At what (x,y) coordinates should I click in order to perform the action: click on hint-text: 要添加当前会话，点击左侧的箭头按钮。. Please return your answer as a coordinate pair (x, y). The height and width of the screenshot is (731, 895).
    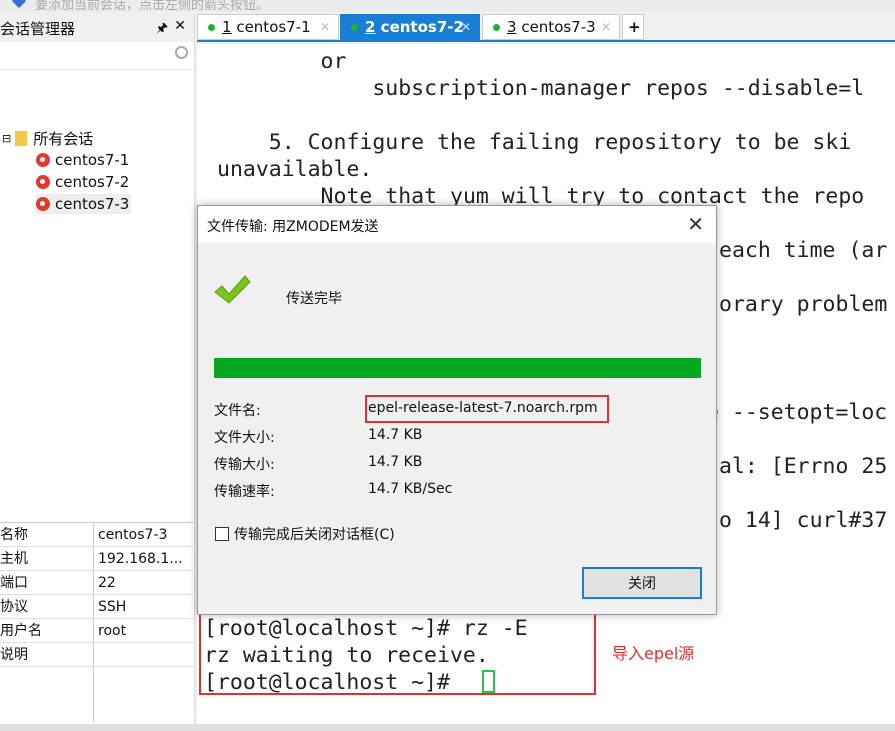
    Looking at the image, I should click on (152, 6).